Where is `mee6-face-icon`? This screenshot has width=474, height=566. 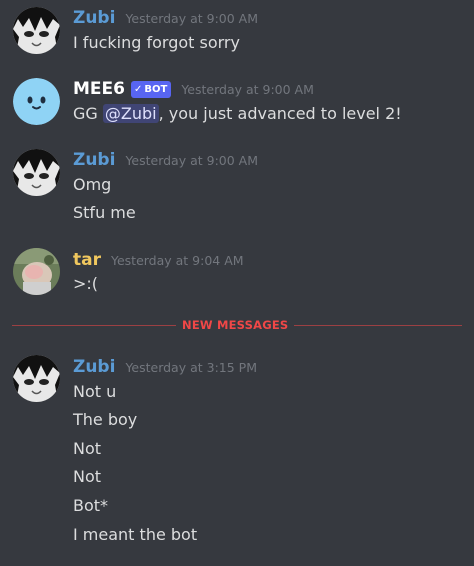 mee6-face-icon is located at coordinates (36, 101).